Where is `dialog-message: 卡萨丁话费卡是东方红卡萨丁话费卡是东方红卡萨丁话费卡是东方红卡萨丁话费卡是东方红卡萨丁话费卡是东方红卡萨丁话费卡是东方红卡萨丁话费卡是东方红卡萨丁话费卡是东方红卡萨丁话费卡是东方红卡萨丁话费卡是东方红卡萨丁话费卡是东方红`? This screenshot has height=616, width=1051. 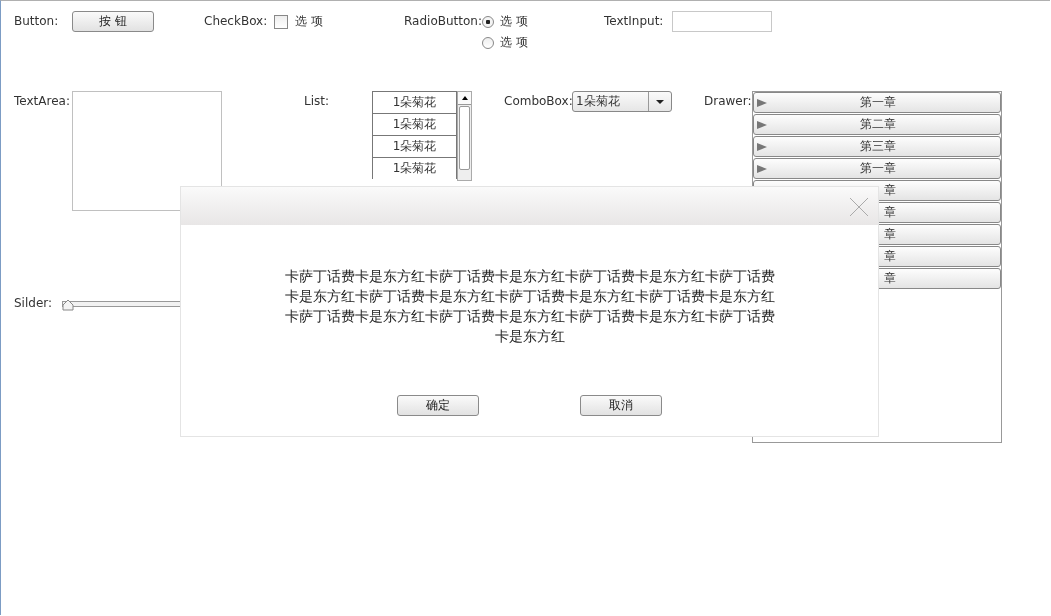 dialog-message: 卡萨丁话费卡是东方红卡萨丁话费卡是东方红卡萨丁话费卡是东方红卡萨丁话费卡是东方红卡萨丁话费卡是东方红卡萨丁话费卡是东方红卡萨丁话费卡是东方红卡萨丁话费卡是东方红卡萨丁话费卡是东方红卡萨丁话费卡是东方红卡萨丁话费卡是东方红 is located at coordinates (529, 306).